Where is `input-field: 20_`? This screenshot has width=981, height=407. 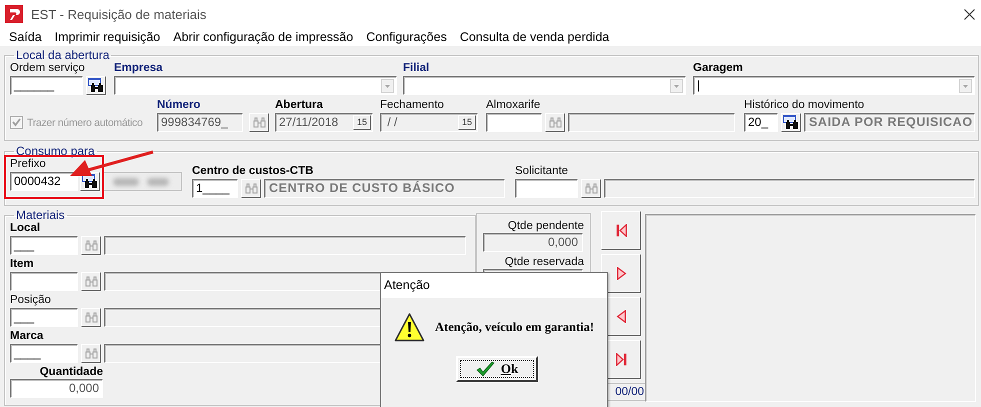
input-field: 20_ is located at coordinates (761, 122).